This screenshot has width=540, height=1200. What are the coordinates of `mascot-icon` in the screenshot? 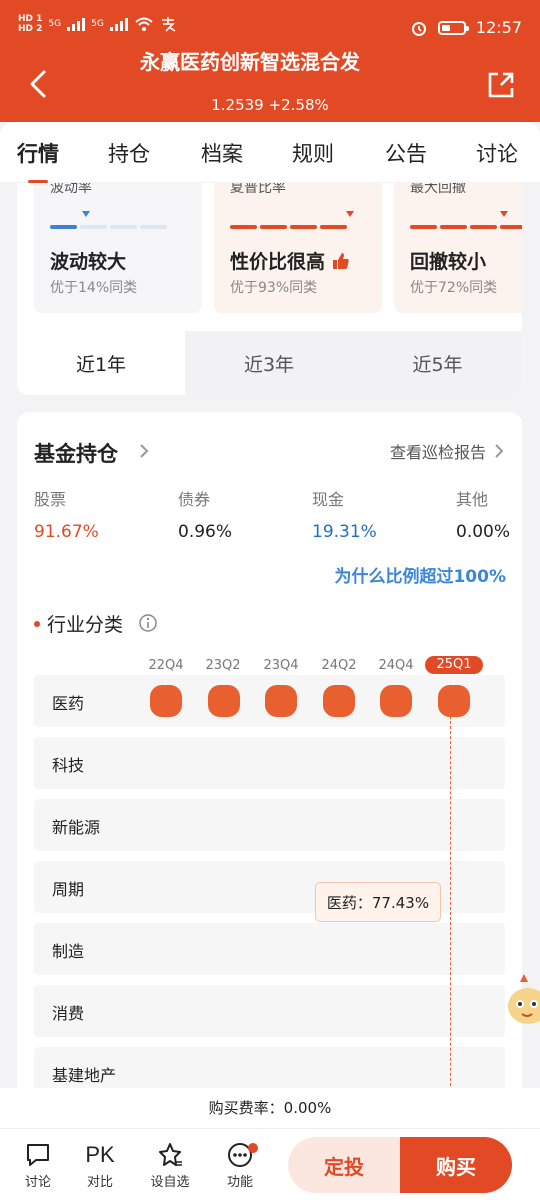 It's located at (522, 1002).